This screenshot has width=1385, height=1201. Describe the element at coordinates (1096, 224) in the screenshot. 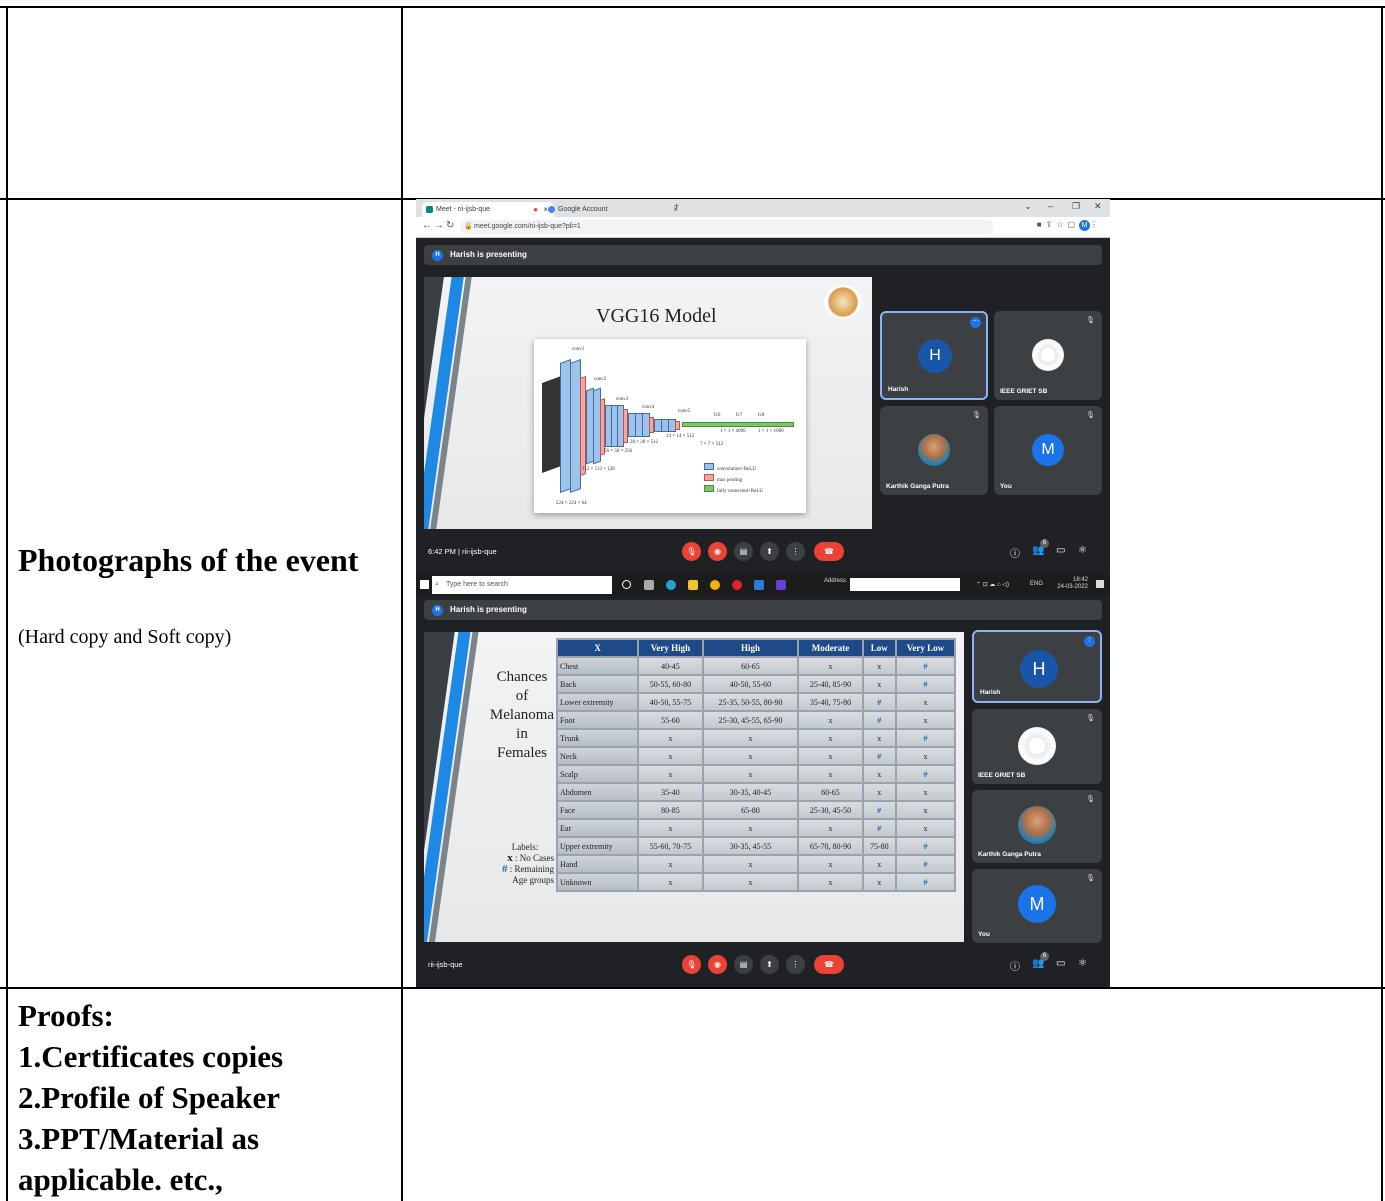

I see `menu-kebab-icon: ⋮` at that location.